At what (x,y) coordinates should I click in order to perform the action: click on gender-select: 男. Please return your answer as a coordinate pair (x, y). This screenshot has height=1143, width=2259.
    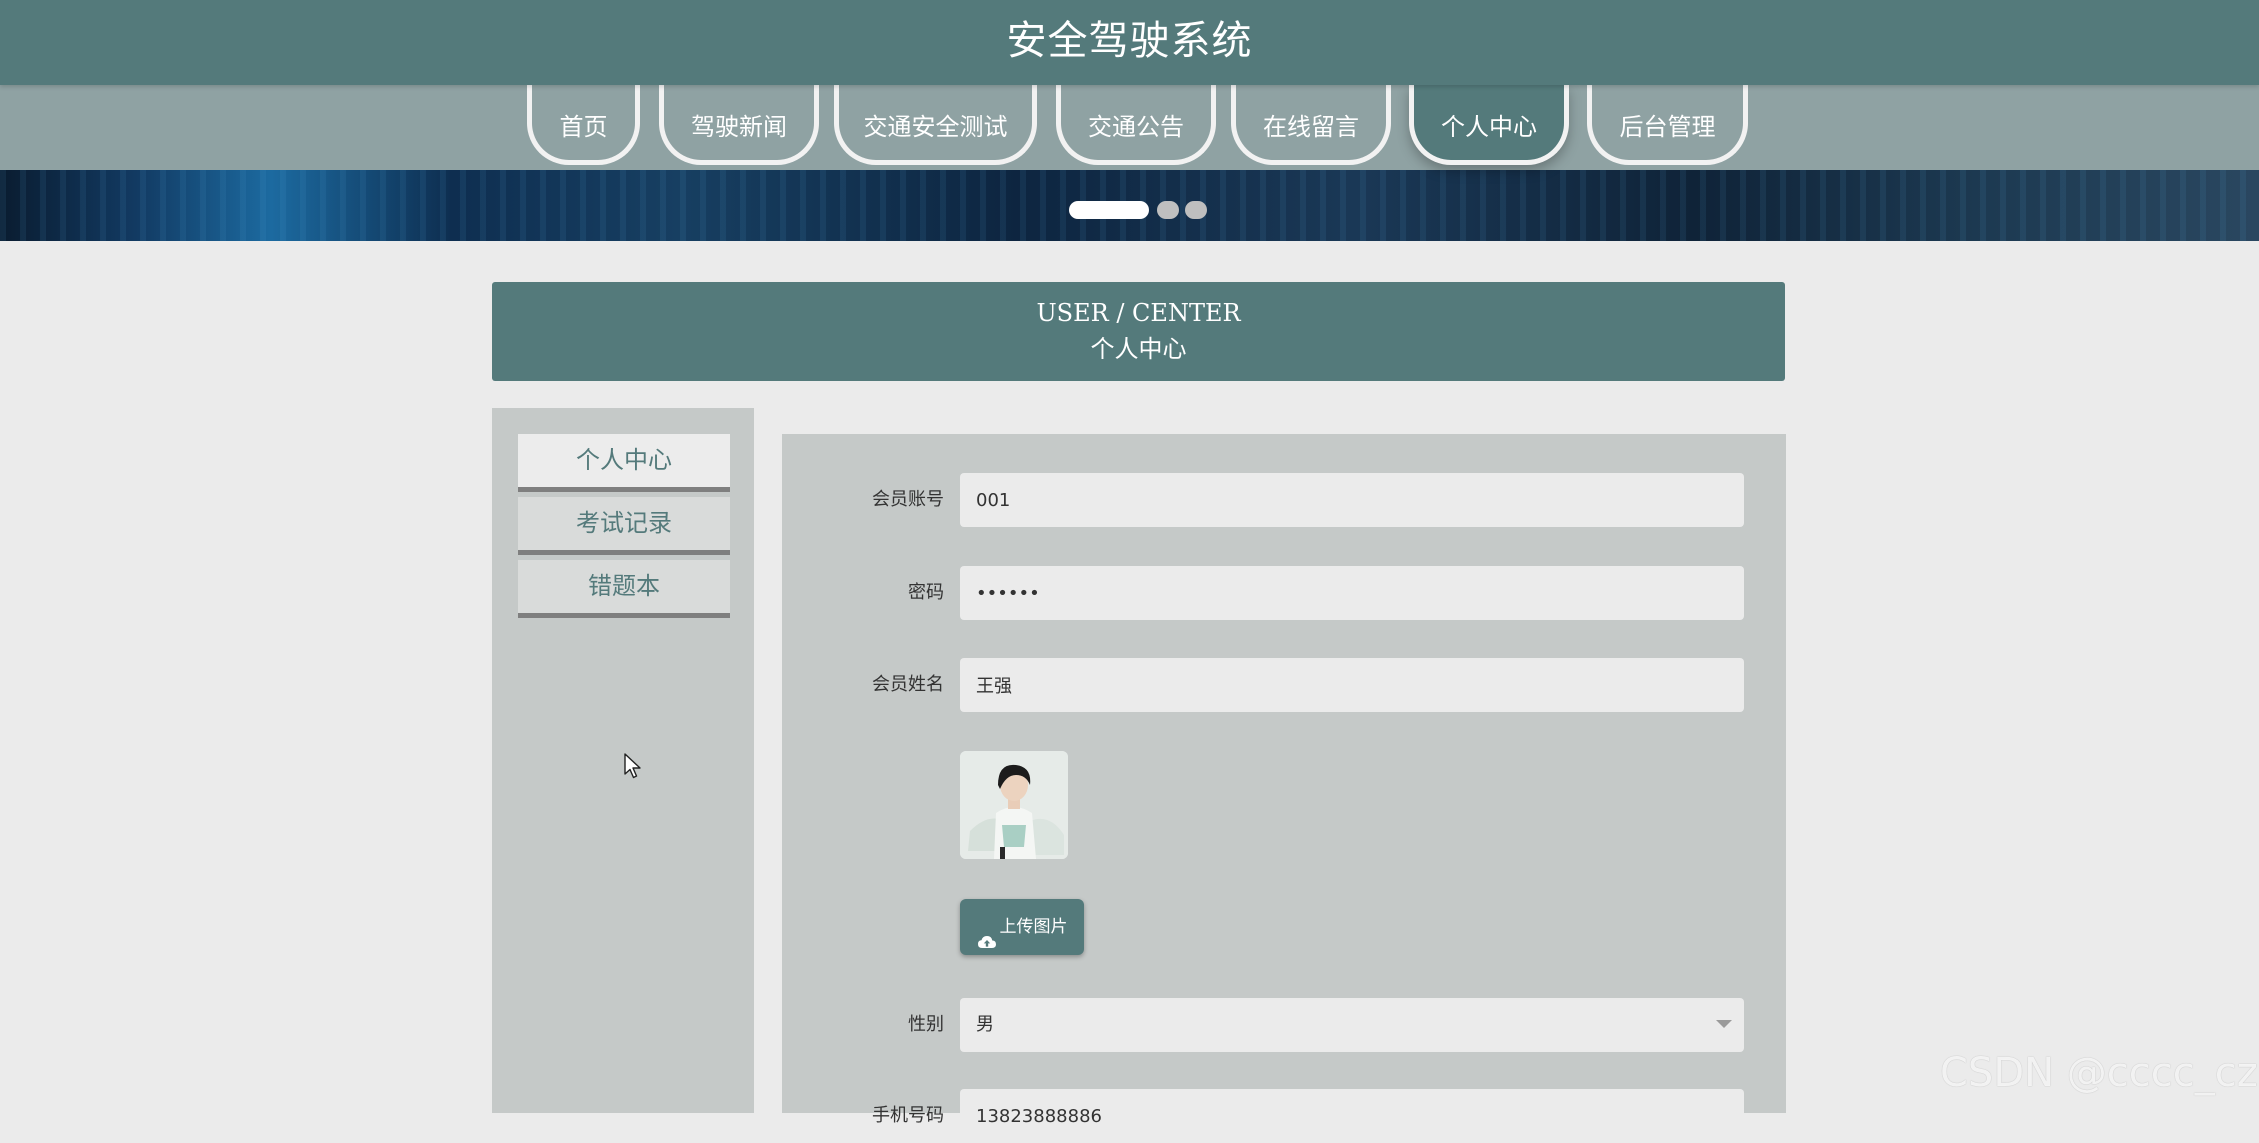
    Looking at the image, I should click on (1352, 1025).